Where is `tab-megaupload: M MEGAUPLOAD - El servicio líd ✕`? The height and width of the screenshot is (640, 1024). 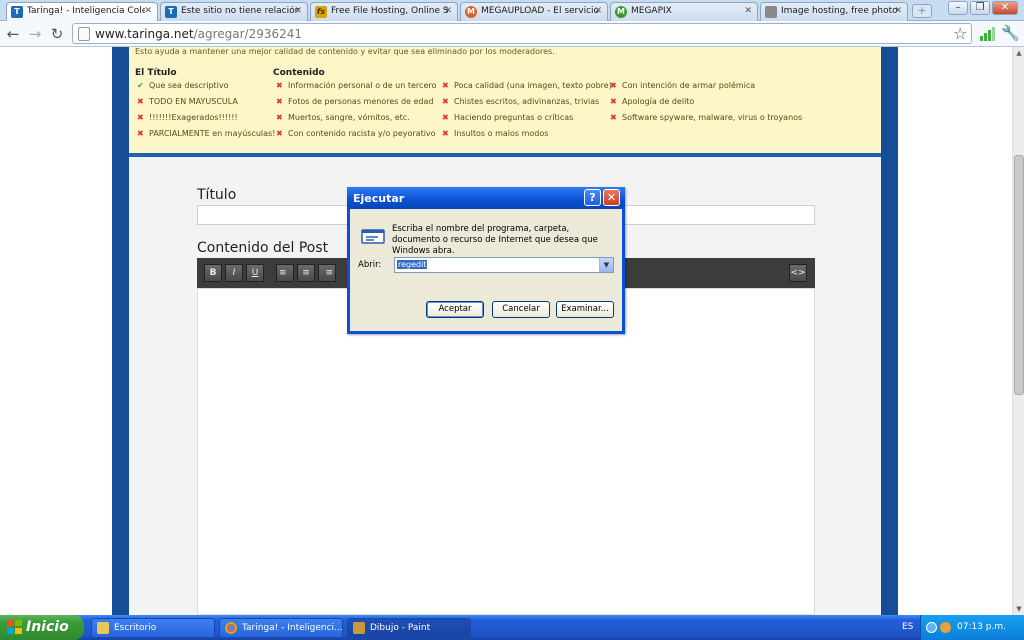
tab-megaupload: M MEGAUPLOAD - El servicio líd ✕ is located at coordinates (534, 11).